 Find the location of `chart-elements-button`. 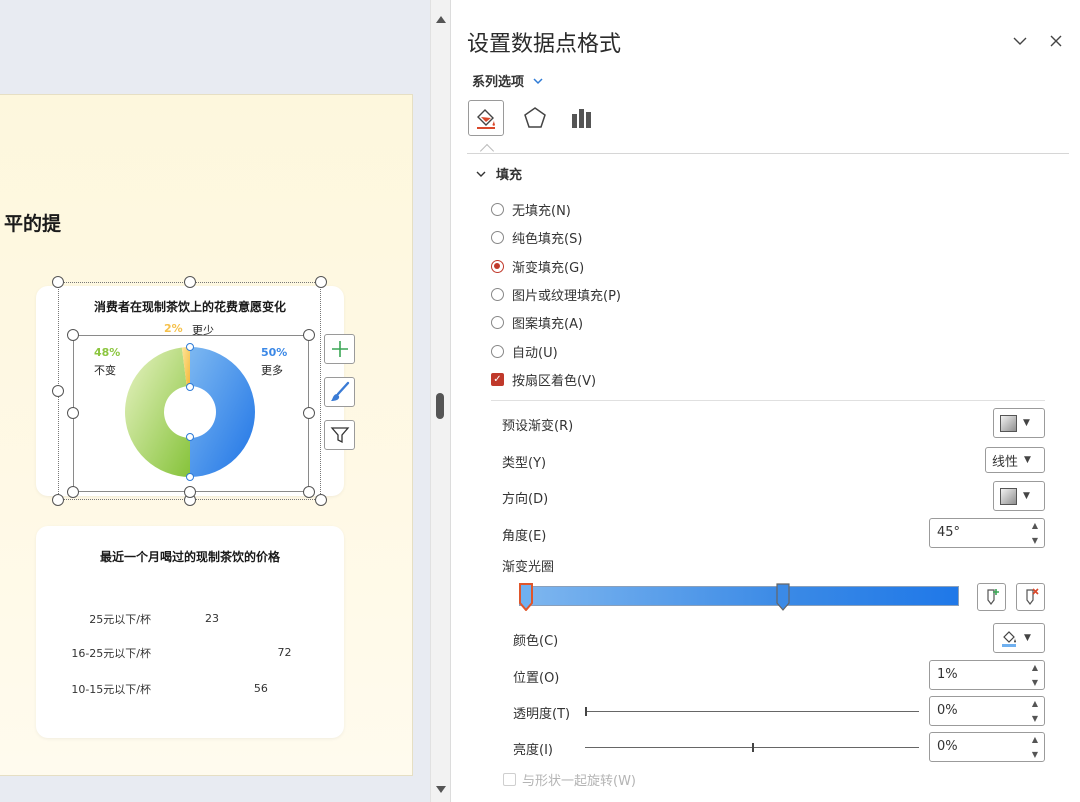

chart-elements-button is located at coordinates (339, 349).